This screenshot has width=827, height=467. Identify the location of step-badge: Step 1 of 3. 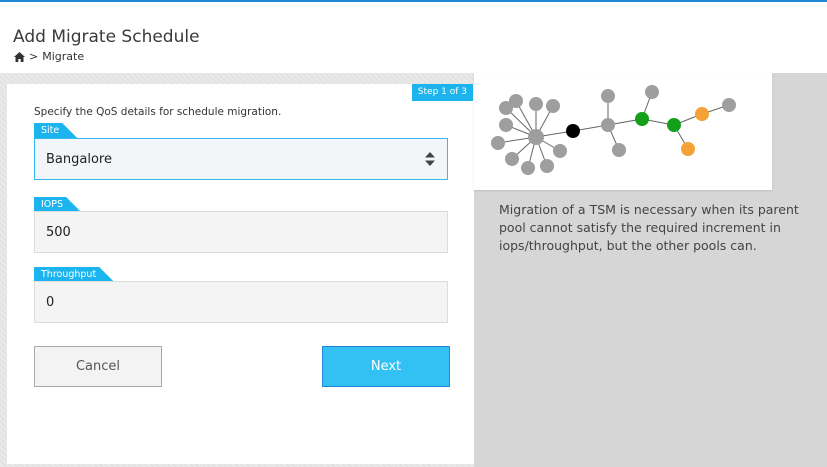
(442, 92).